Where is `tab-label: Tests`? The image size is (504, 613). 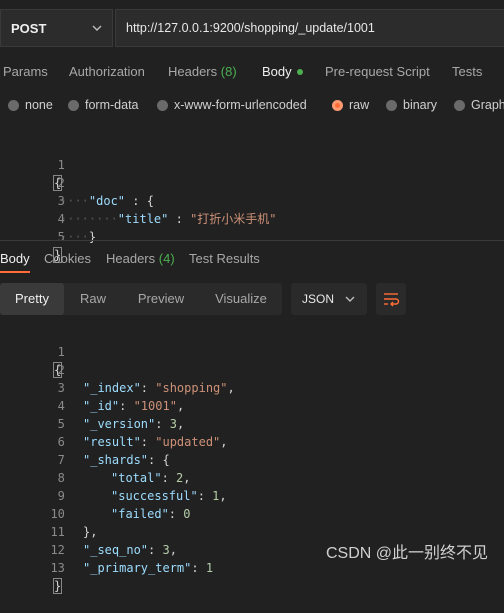
tab-label: Tests is located at coordinates (467, 71).